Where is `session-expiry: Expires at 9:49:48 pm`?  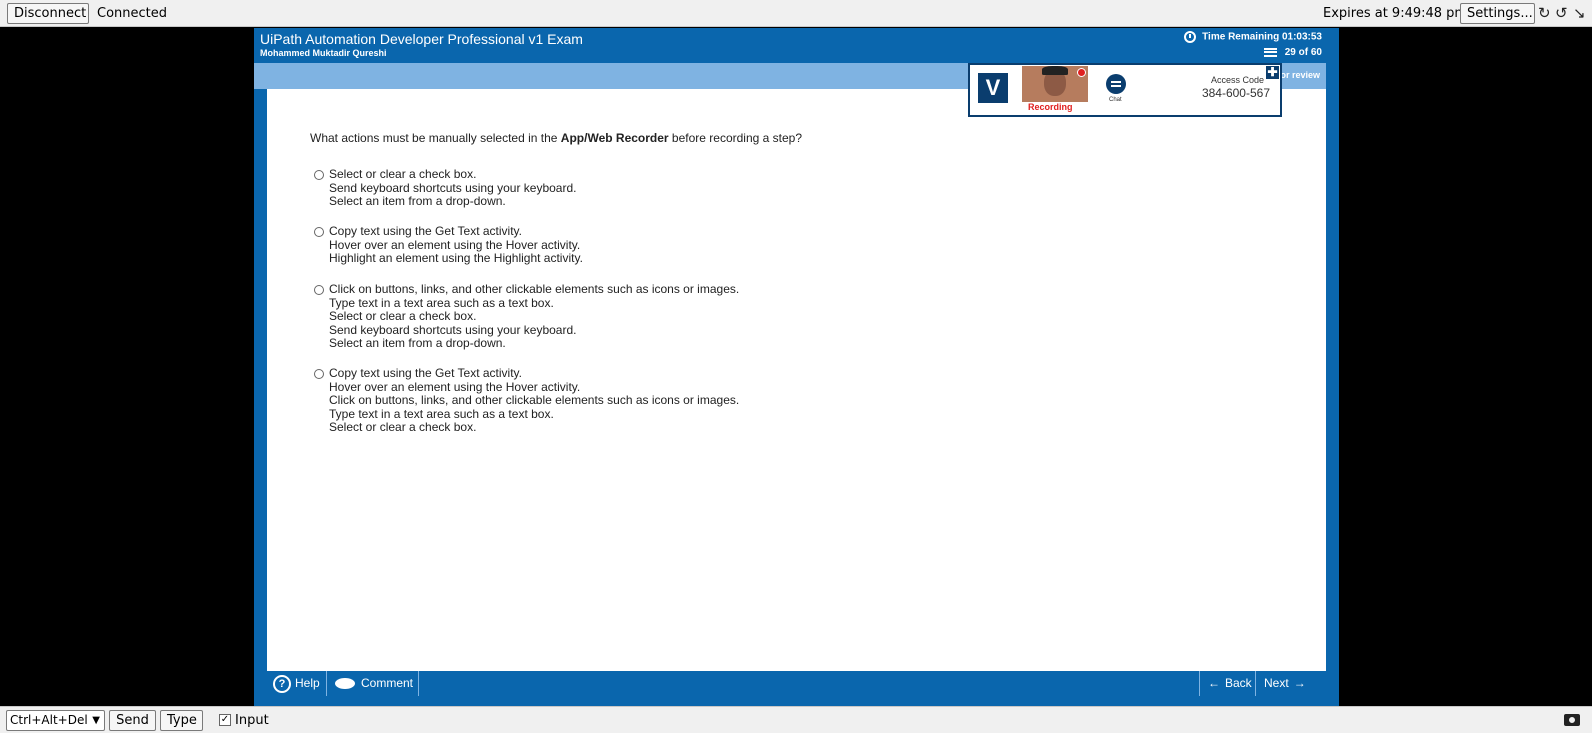
session-expiry: Expires at 9:49:48 pm is located at coordinates (1395, 13).